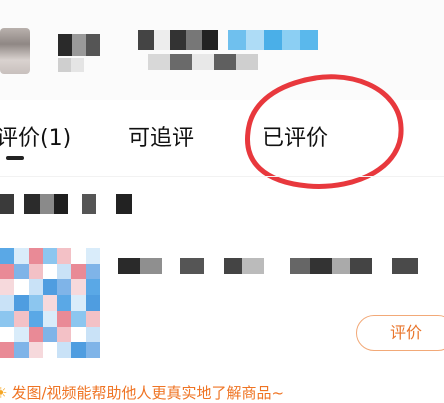 The image size is (444, 403). What do you see at coordinates (268, 266) in the screenshot?
I see `redacted-product-title` at bounding box center [268, 266].